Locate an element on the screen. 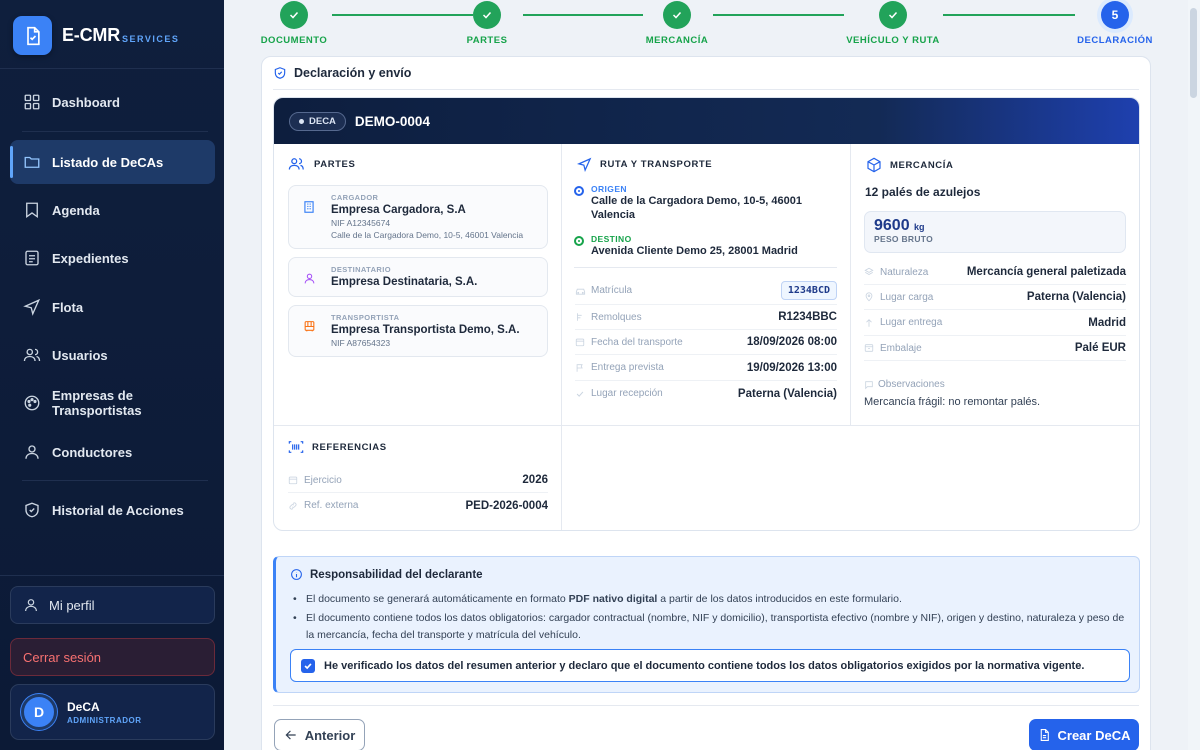 This screenshot has width=1200, height=750. party-destinatario: DESTINATARIO Empresa Destinataria, S.A. is located at coordinates (418, 277).